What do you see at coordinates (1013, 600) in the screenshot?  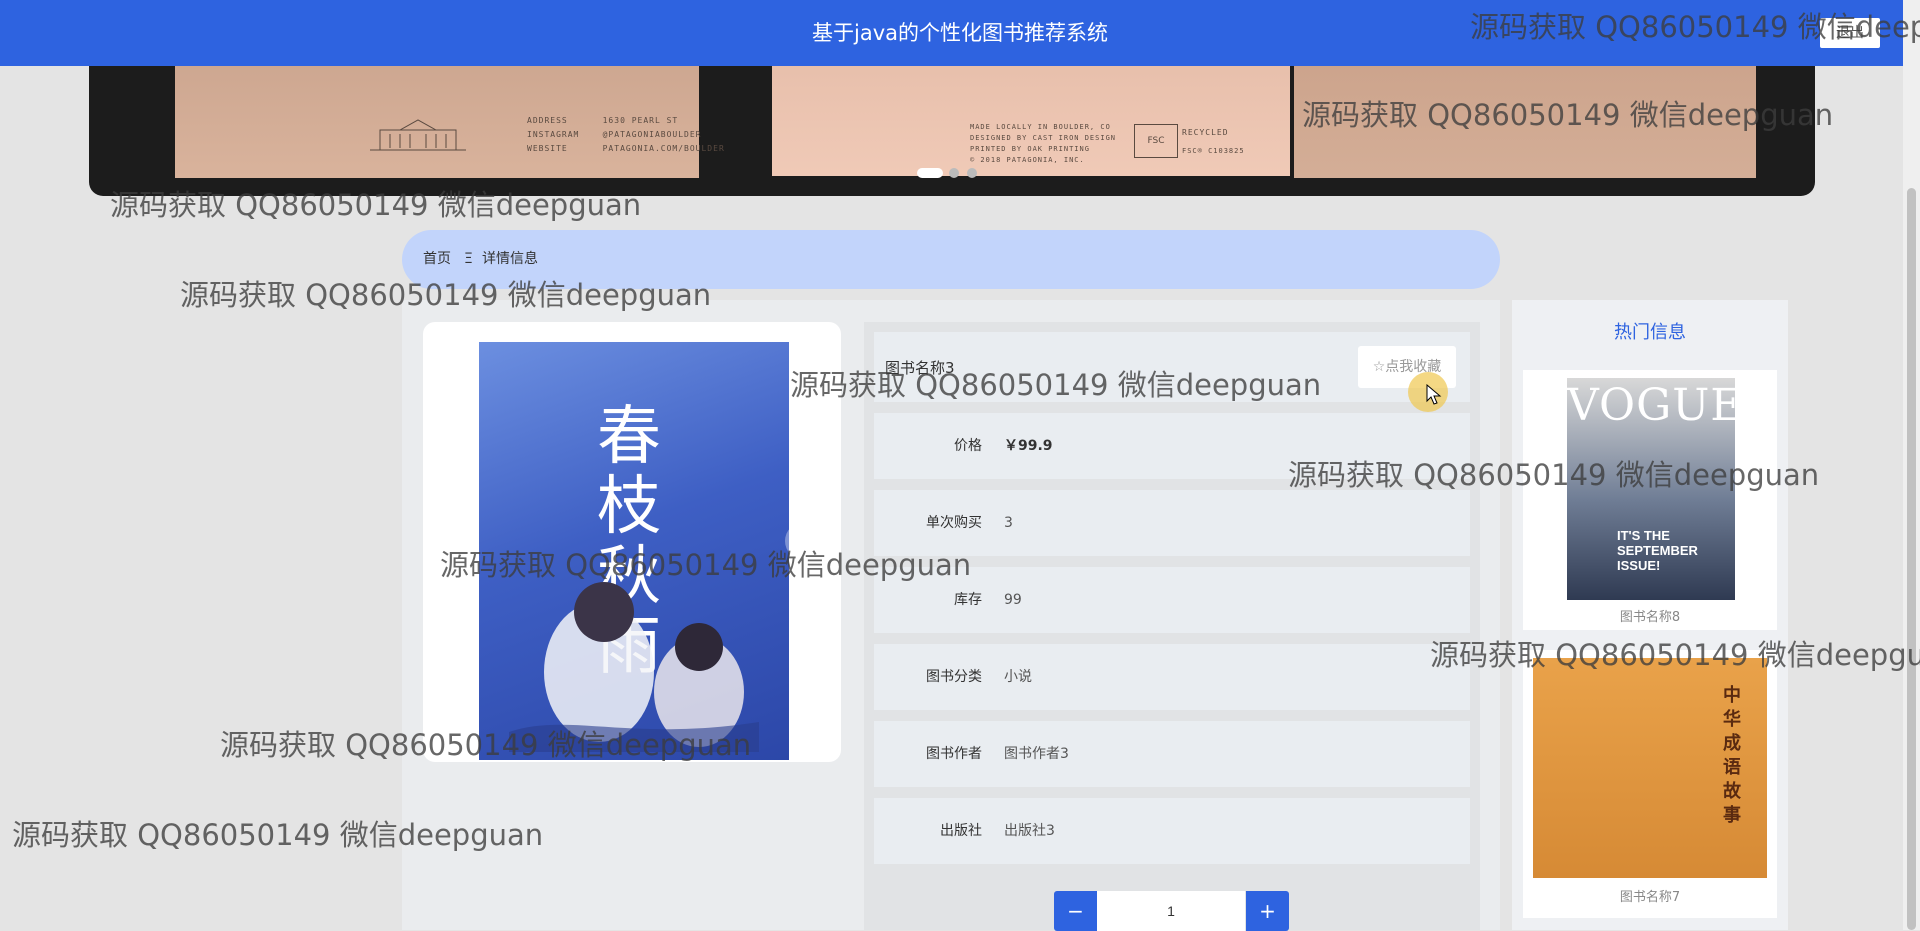 I see `stock-value: 99` at bounding box center [1013, 600].